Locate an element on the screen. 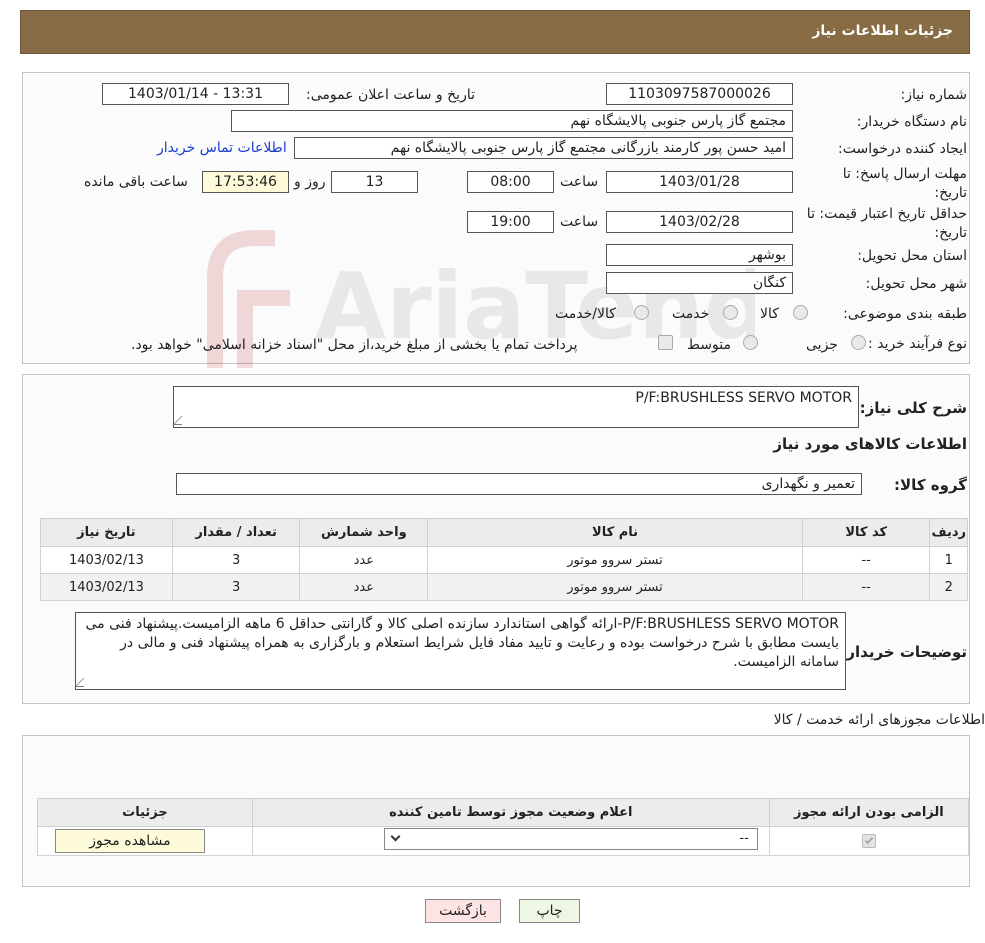 Image resolution: width=985 pixels, height=943 pixels. announce-label: تاریخ و ساعت اعلان عمومی: is located at coordinates (390, 95).